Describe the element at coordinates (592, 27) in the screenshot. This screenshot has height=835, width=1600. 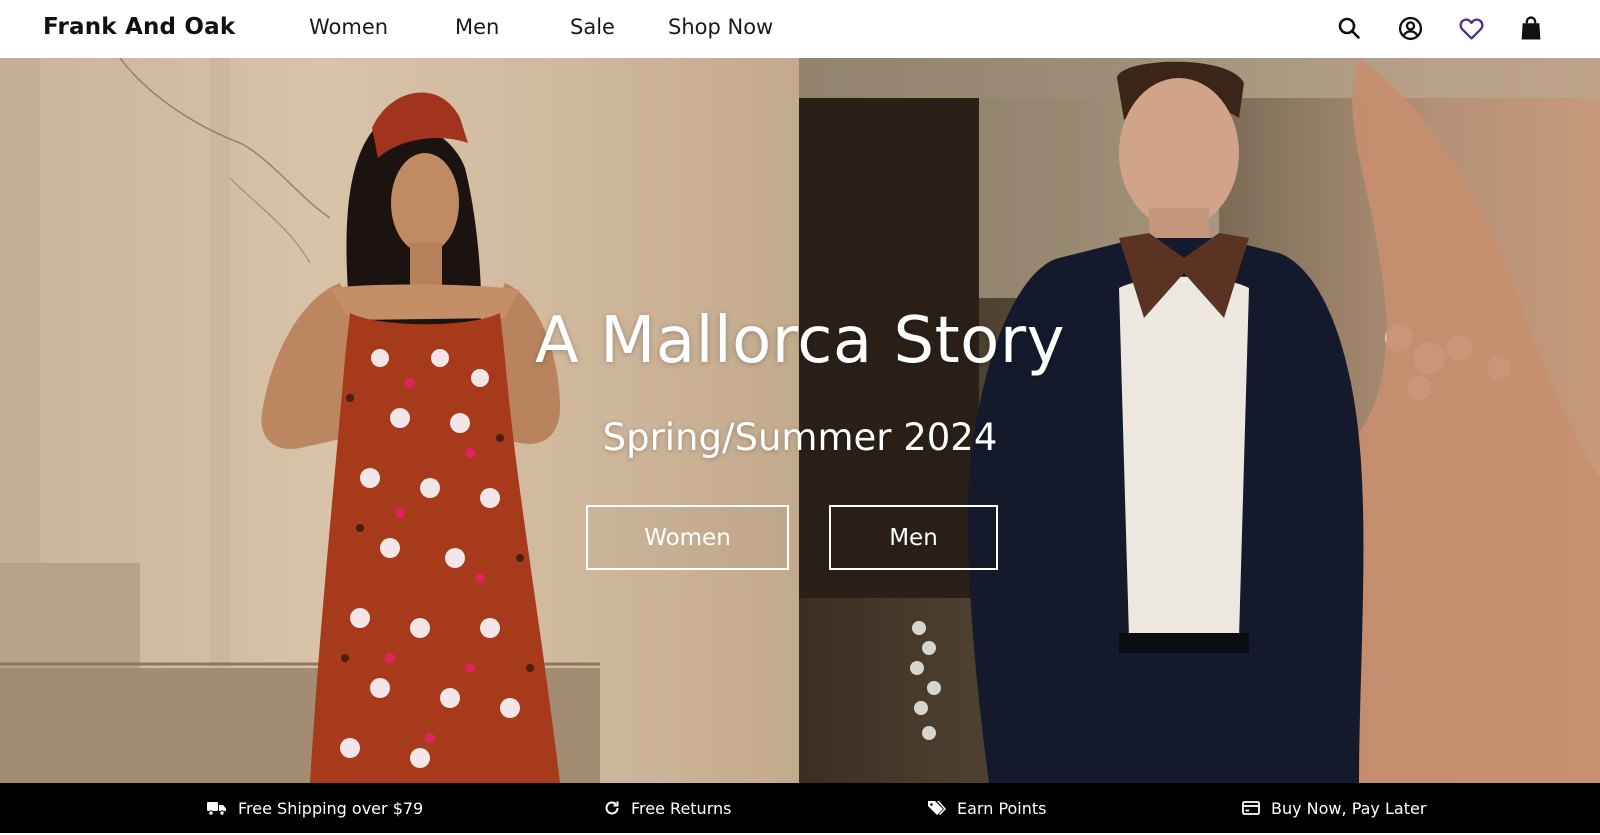
I see `nav-sale: Sale` at that location.